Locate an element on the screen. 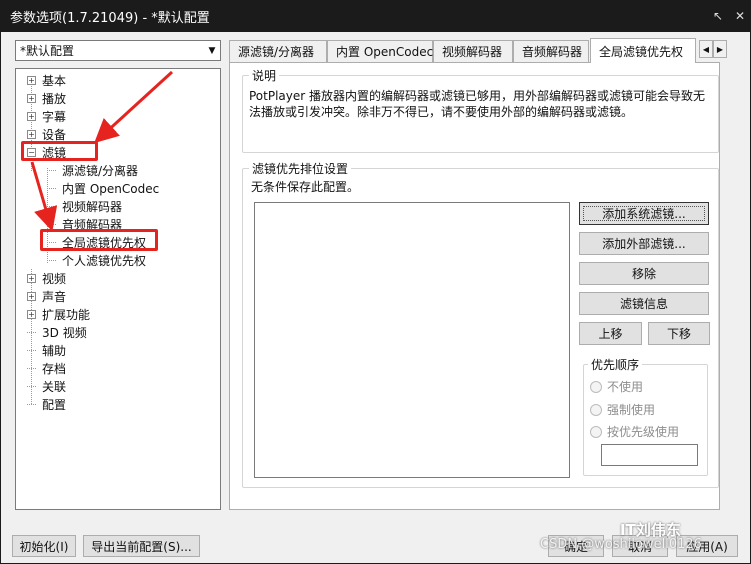  tree-item-label: 声音 is located at coordinates (54, 296).